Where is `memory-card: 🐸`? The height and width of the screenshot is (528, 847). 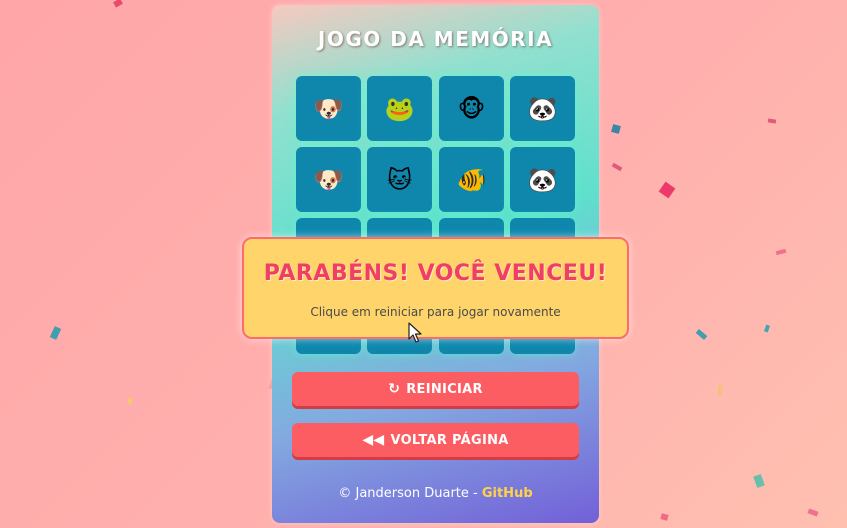 memory-card: 🐸 is located at coordinates (399, 108).